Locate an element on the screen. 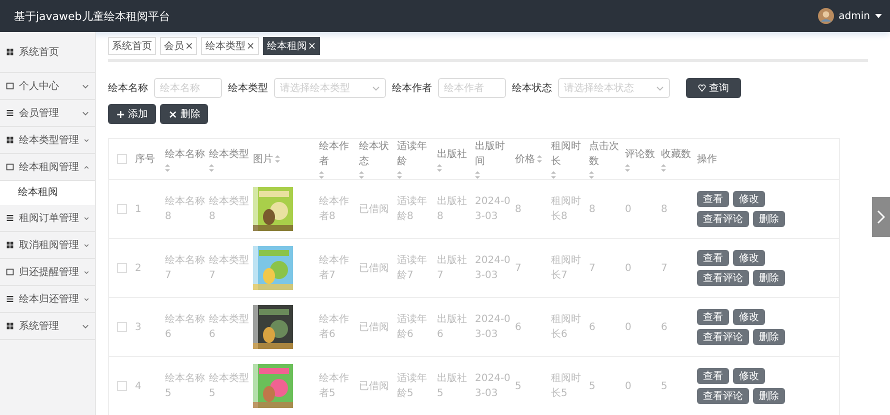 The width and height of the screenshot is (890, 415). column-header: 绘本类型 is located at coordinates (229, 155).